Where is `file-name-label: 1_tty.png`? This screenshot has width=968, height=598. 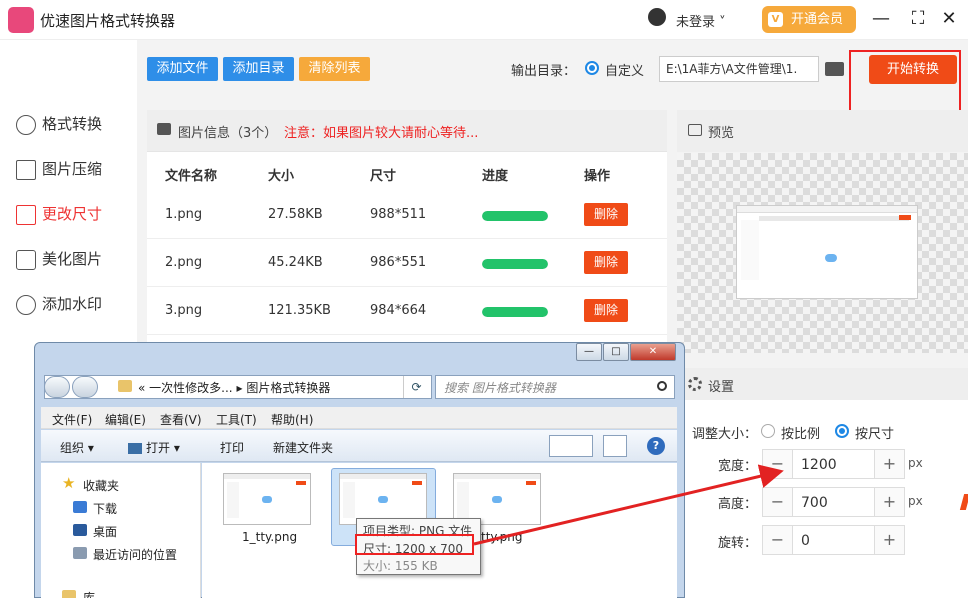 file-name-label: 1_tty.png is located at coordinates (269, 537).